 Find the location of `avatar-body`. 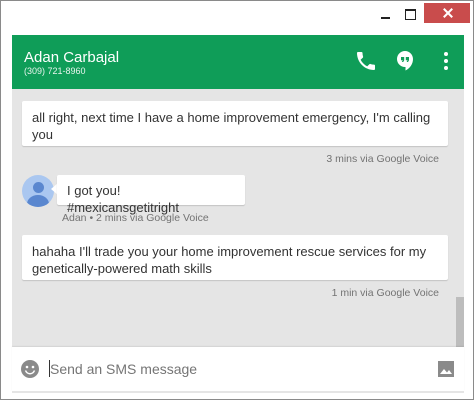

avatar-body is located at coordinates (38, 201).